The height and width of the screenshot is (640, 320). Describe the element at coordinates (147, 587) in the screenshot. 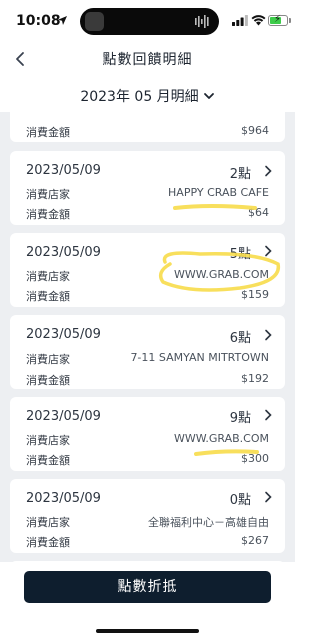

I see `redeem-points-button: 點數折抵` at that location.